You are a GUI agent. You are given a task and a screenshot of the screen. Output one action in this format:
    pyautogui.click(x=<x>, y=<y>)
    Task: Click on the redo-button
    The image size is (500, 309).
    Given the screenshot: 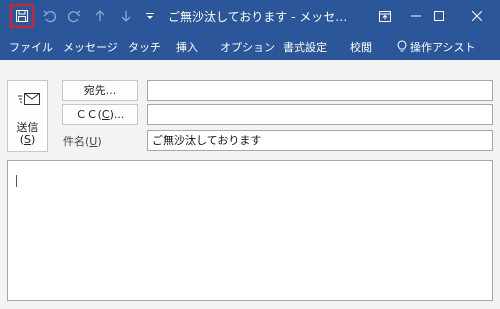 What is the action you would take?
    pyautogui.click(x=74, y=16)
    